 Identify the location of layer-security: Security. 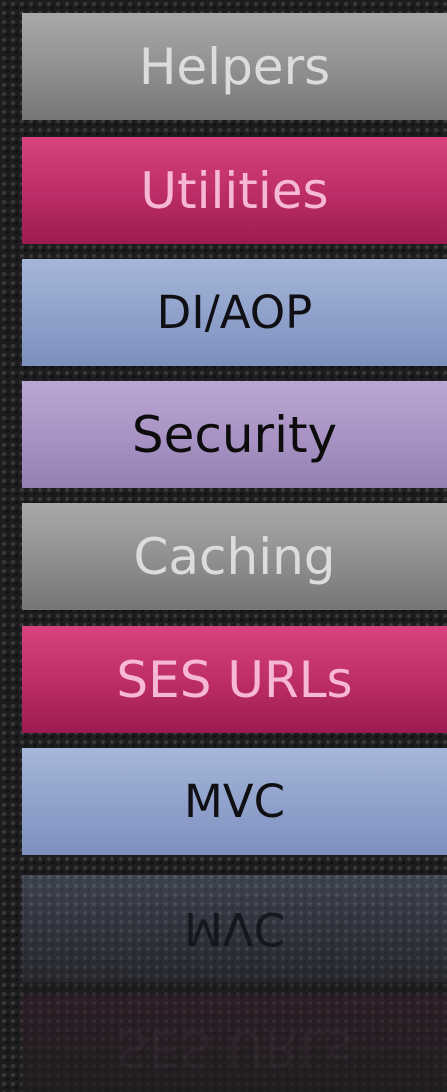
(234, 434).